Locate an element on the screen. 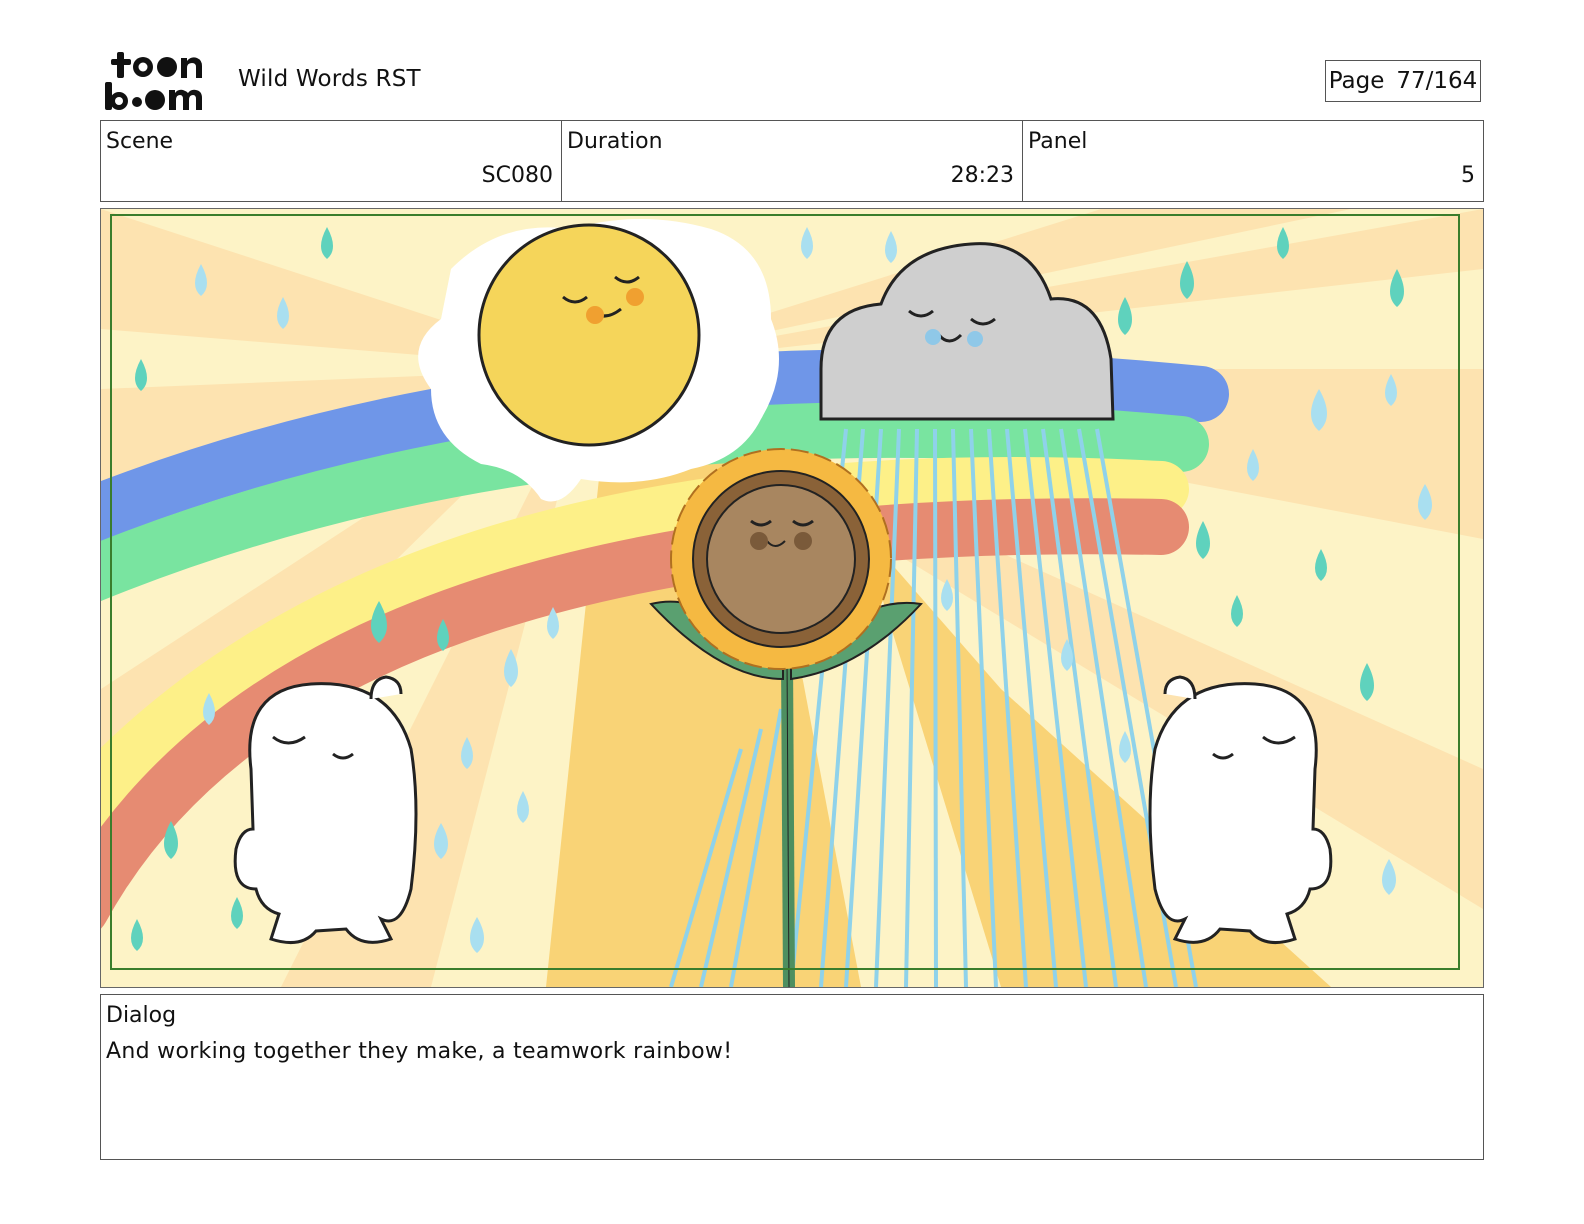  character-right is located at coordinates (1240, 810).